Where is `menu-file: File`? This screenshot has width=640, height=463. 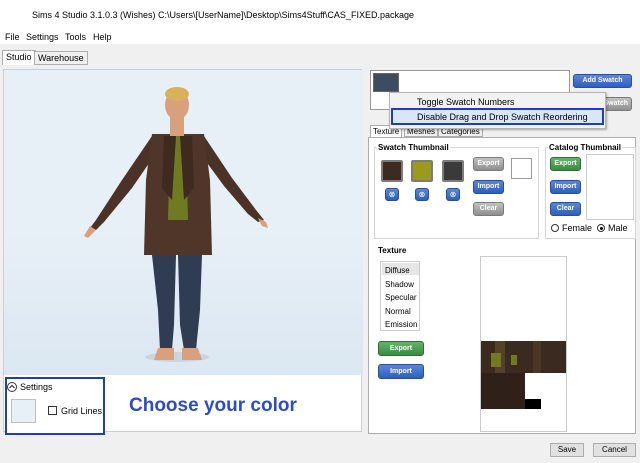
menu-file: File is located at coordinates (12, 37).